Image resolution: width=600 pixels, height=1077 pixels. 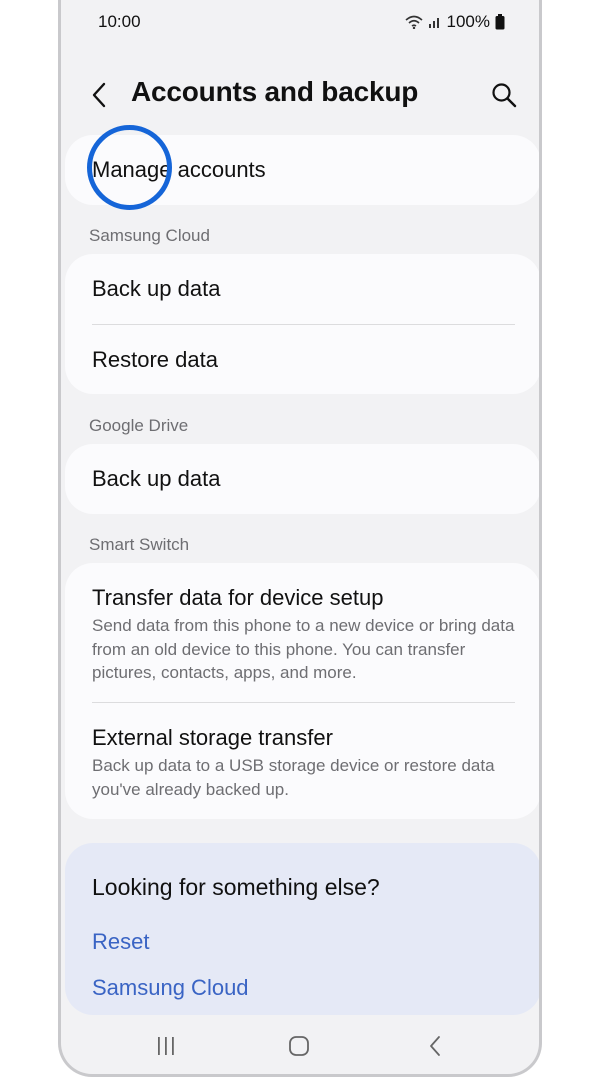 I want to click on status-icons: 100%, so click(x=454, y=22).